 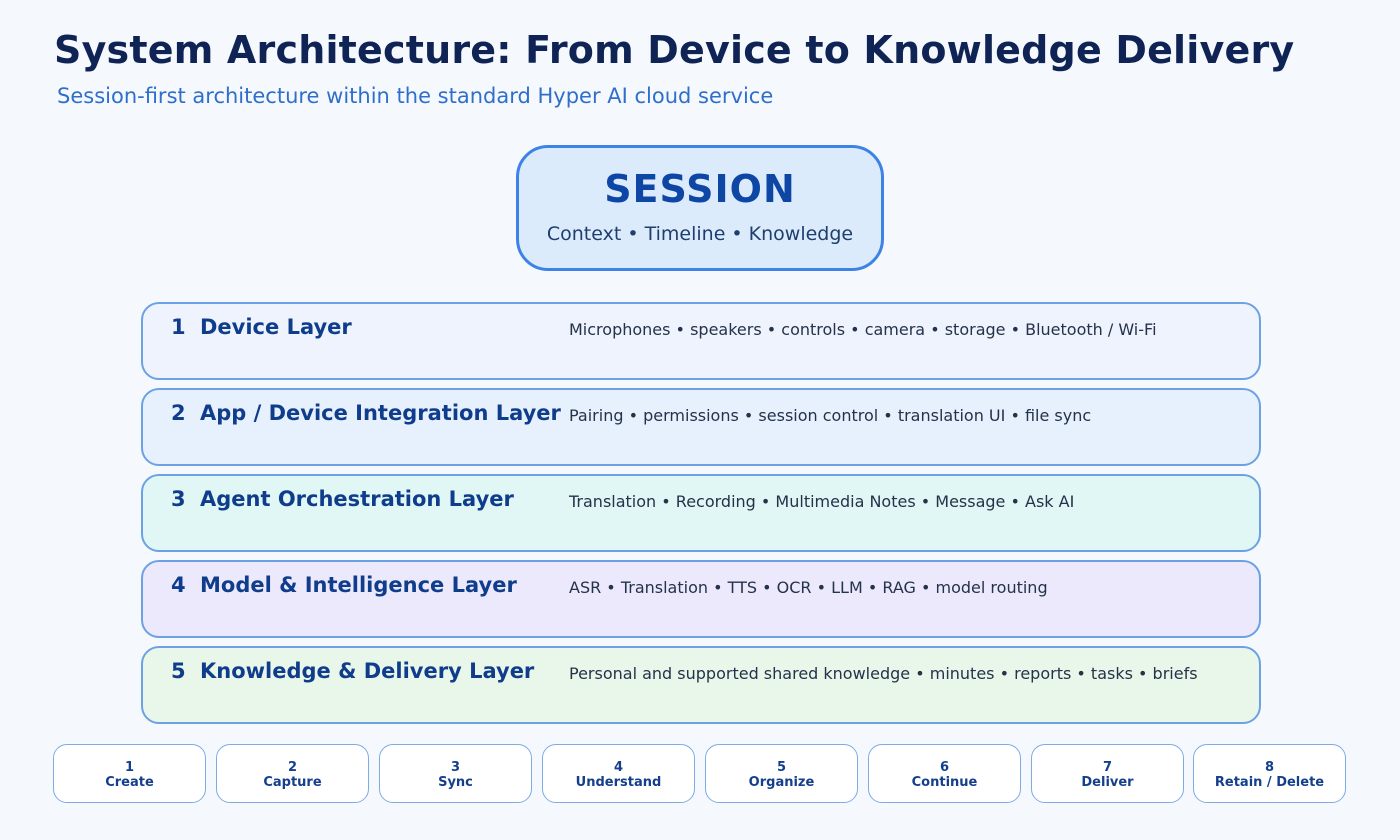 I want to click on step-number: 6, so click(x=944, y=767).